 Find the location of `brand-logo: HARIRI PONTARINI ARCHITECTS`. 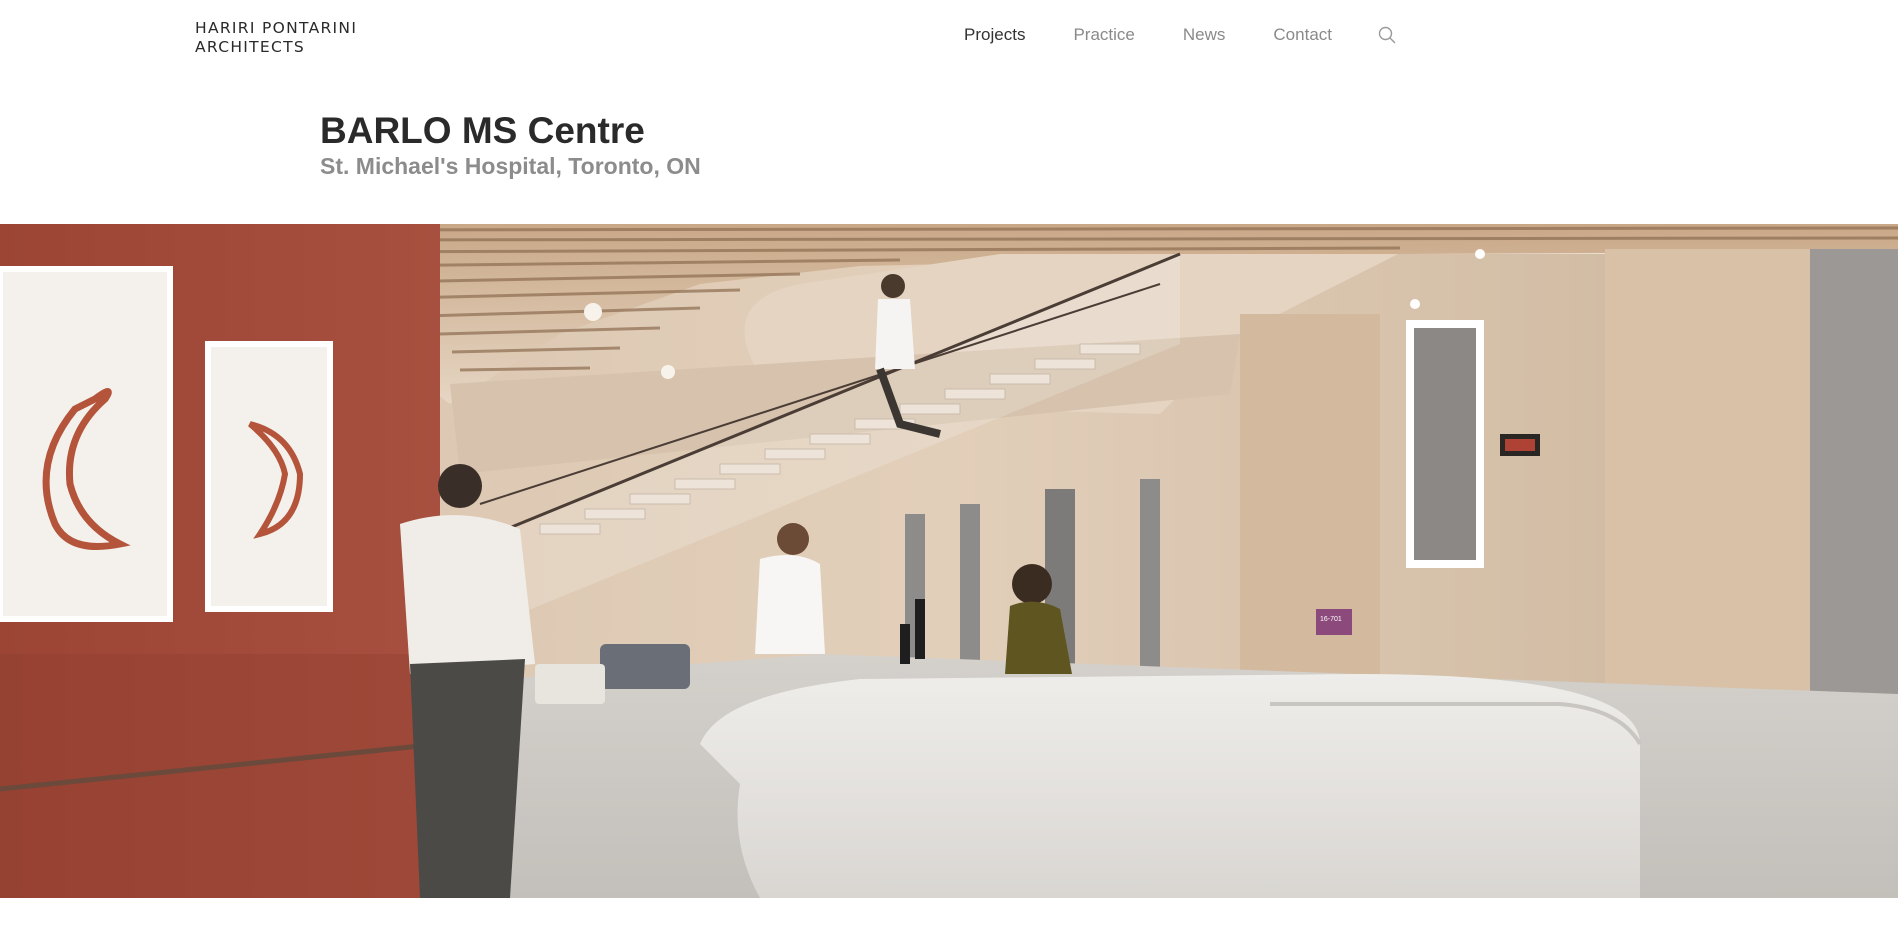

brand-logo: HARIRI PONTARINI ARCHITECTS is located at coordinates (276, 38).